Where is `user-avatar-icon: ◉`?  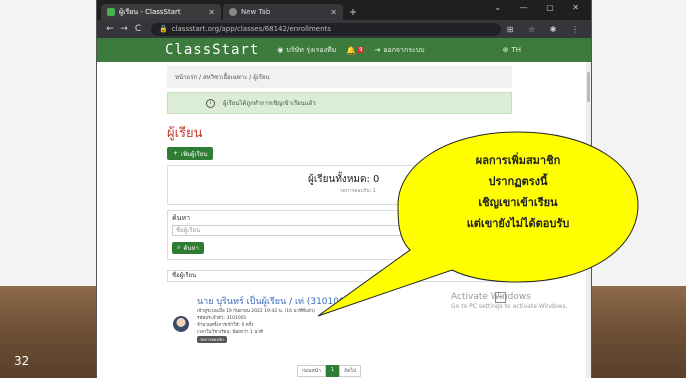
user-avatar-icon: ◉ is located at coordinates (280, 50).